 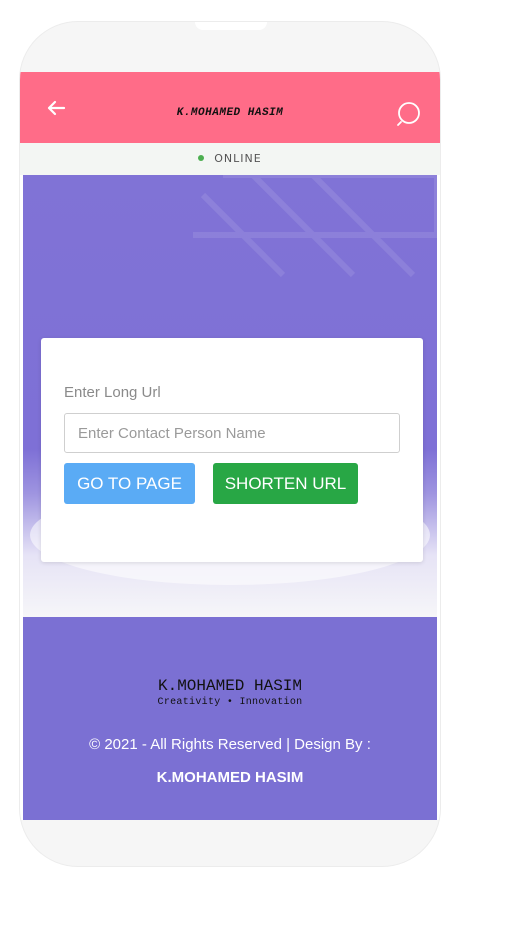 What do you see at coordinates (230, 702) in the screenshot?
I see `footer-tagline: Creativity • Innovation` at bounding box center [230, 702].